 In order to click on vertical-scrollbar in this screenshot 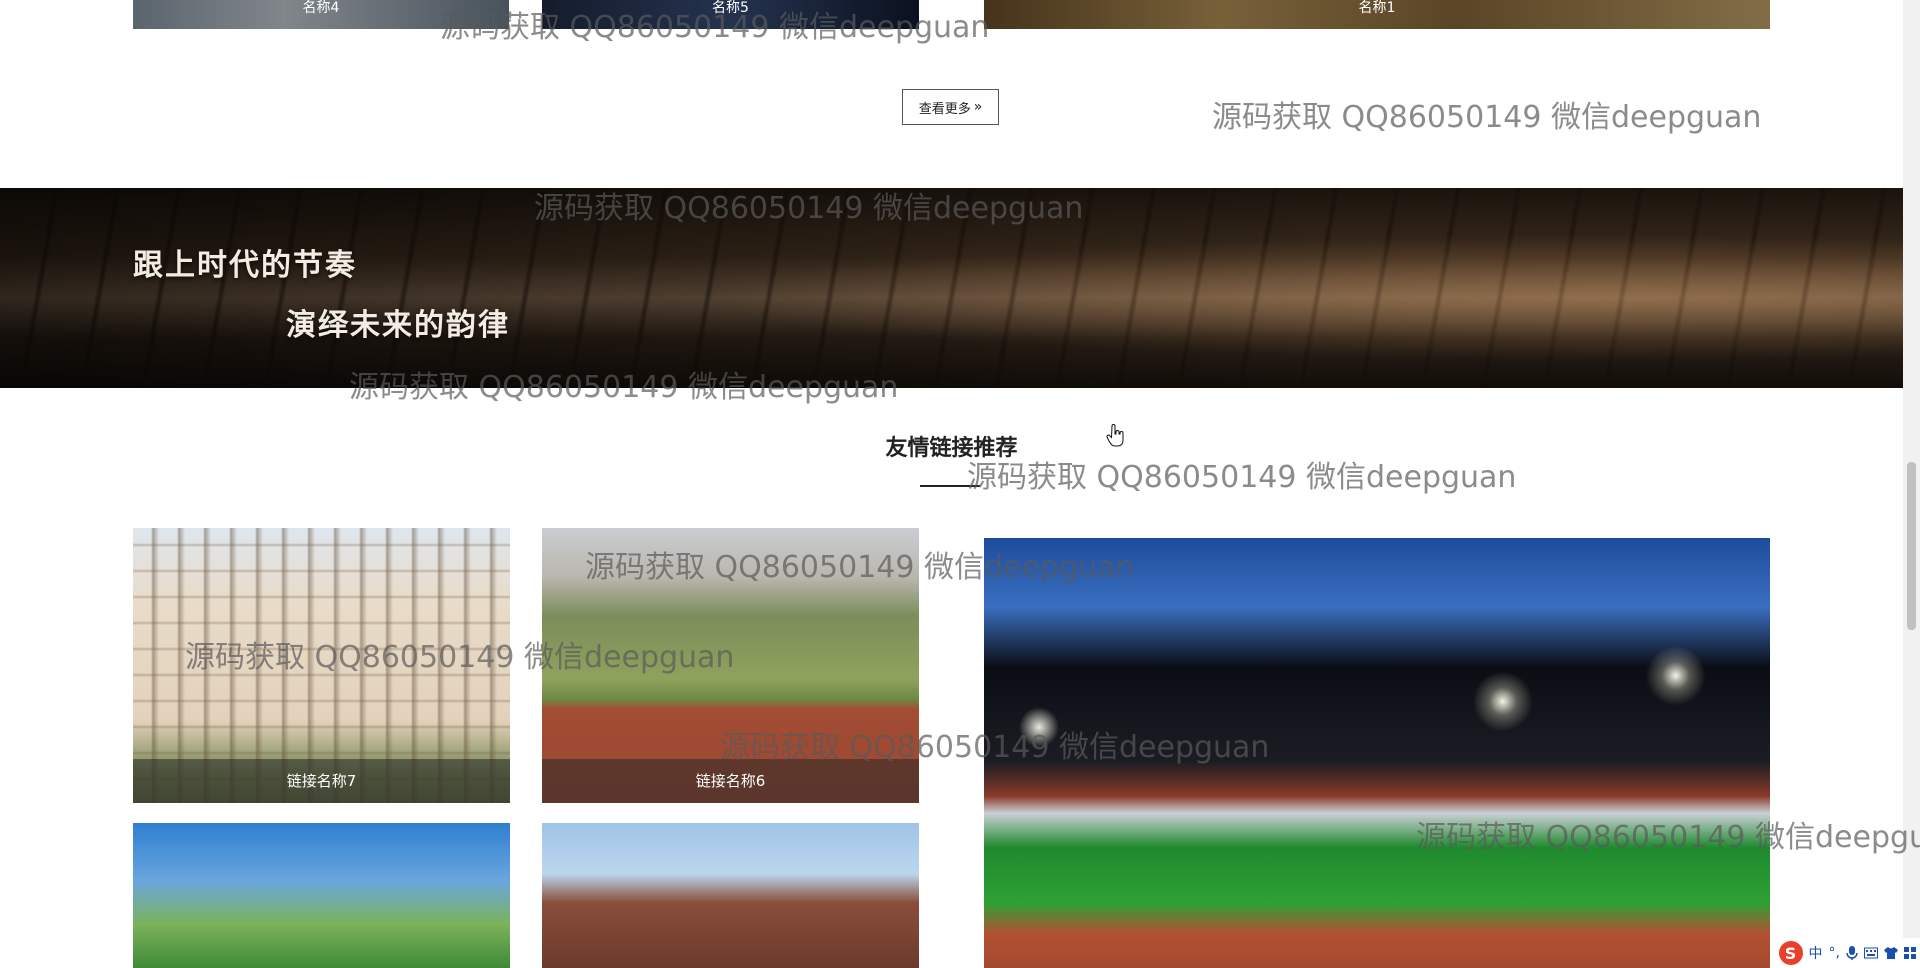, I will do `click(1911, 484)`.